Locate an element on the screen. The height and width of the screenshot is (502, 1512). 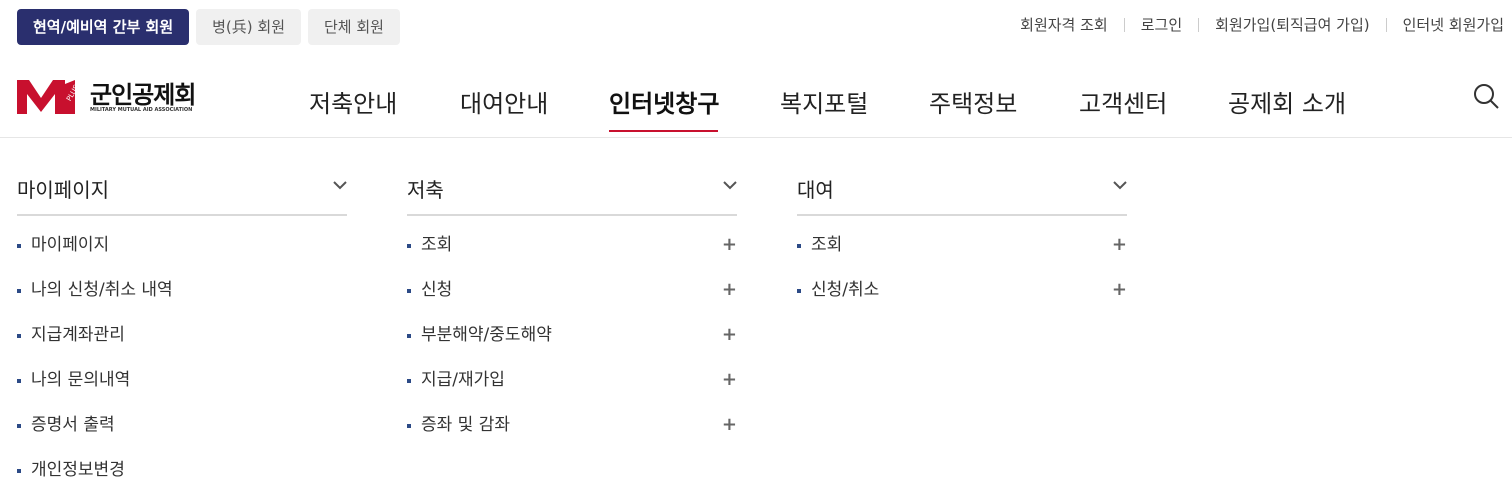
menu-item: 나의 문의내역 is located at coordinates (182, 389).